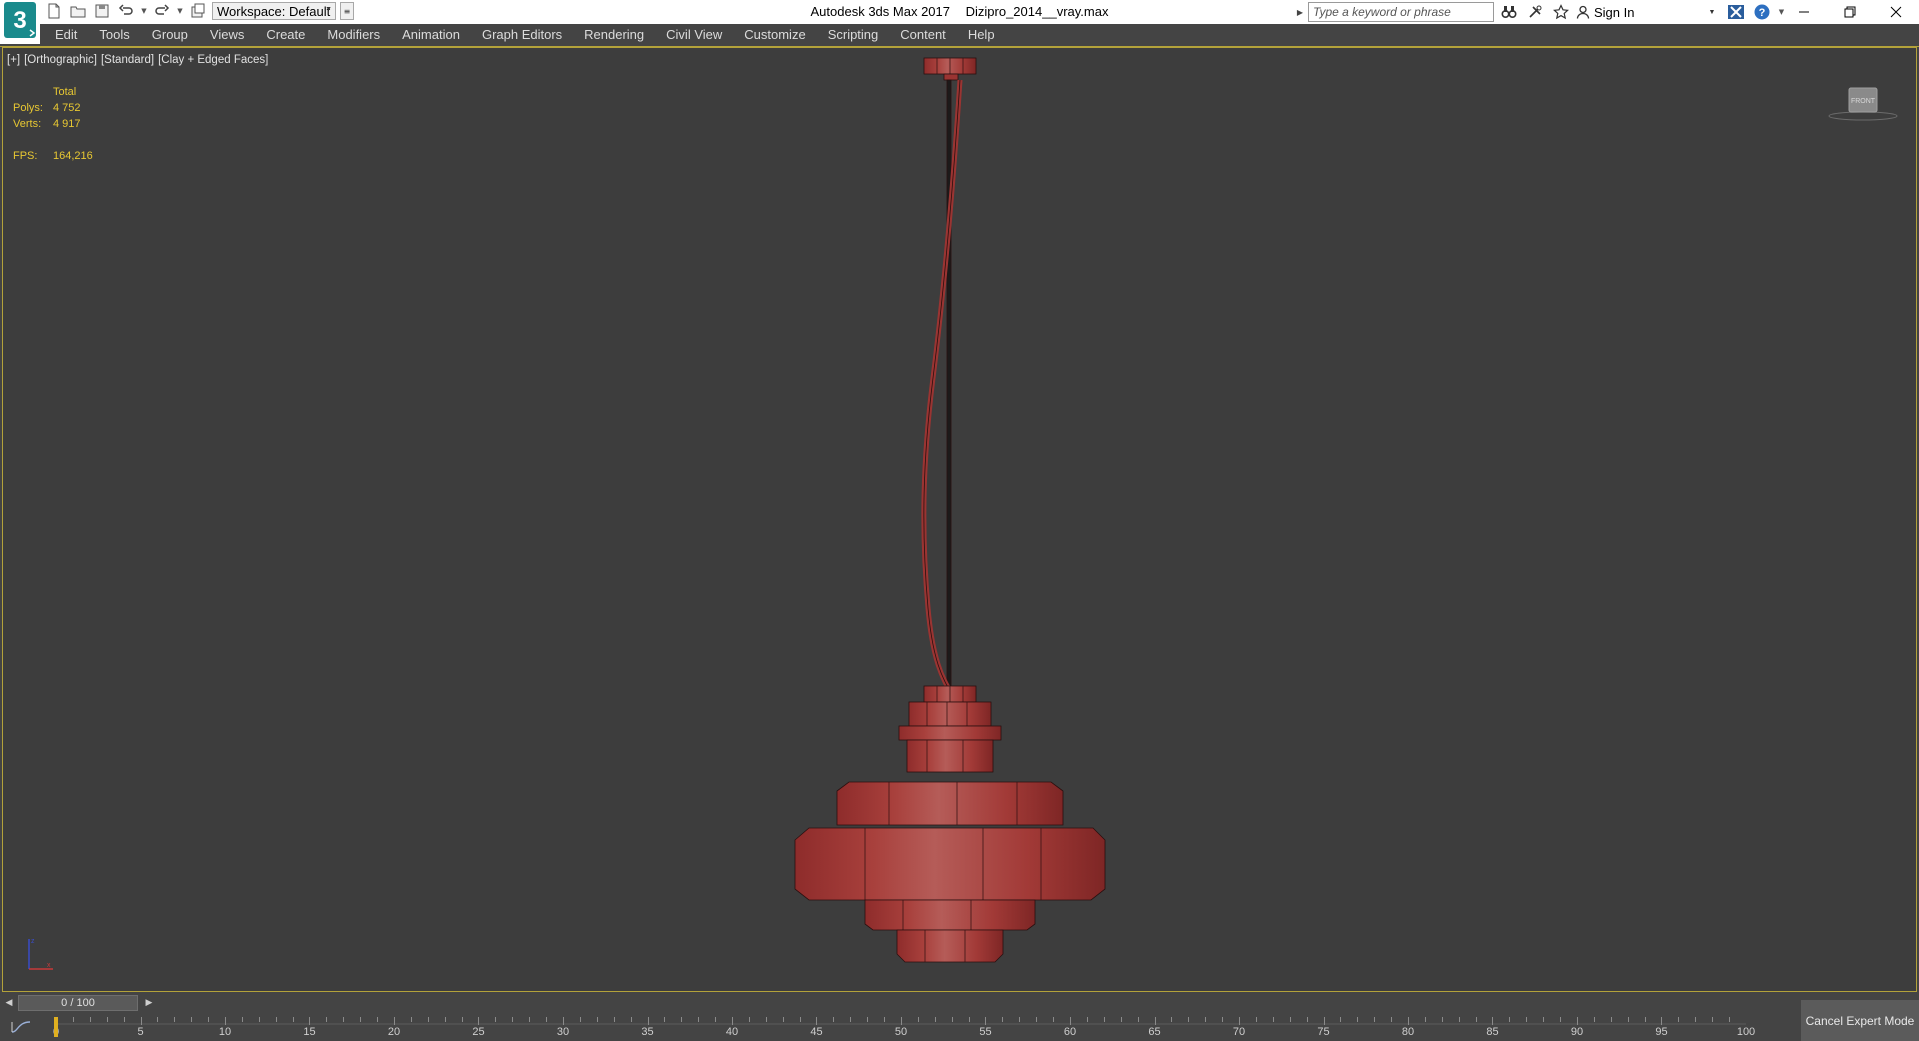  Describe the element at coordinates (347, 11) in the screenshot. I see `toolbar-customize-icon: ≡` at that location.